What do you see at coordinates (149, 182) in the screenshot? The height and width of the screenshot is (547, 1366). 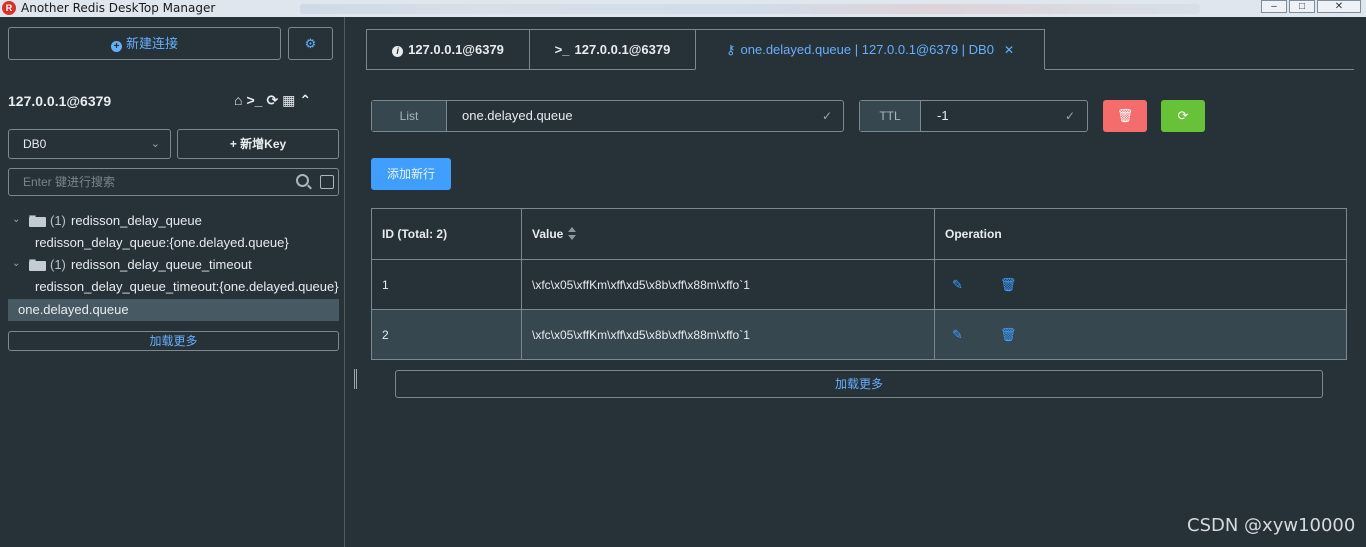 I see `search-input` at bounding box center [149, 182].